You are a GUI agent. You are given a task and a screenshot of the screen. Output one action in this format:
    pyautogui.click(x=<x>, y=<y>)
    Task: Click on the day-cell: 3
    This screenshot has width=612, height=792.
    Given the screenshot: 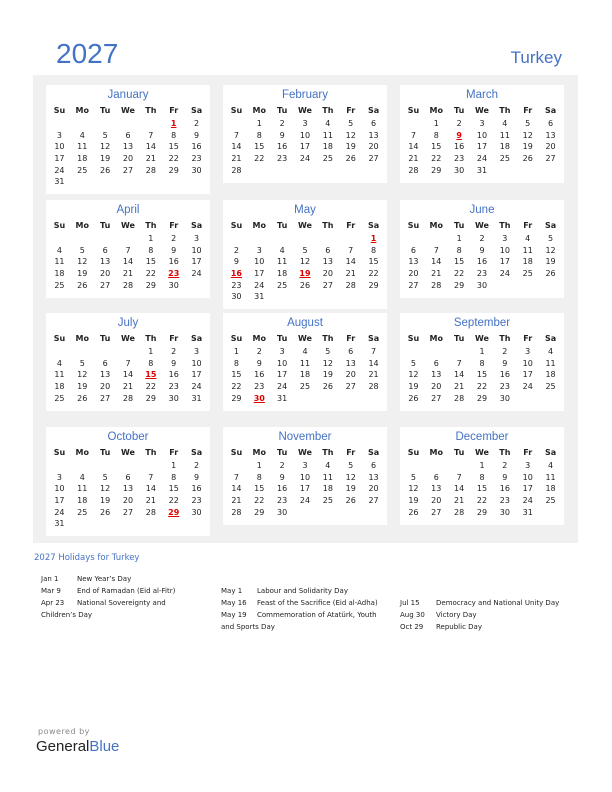 What is the action you would take?
    pyautogui.click(x=305, y=123)
    